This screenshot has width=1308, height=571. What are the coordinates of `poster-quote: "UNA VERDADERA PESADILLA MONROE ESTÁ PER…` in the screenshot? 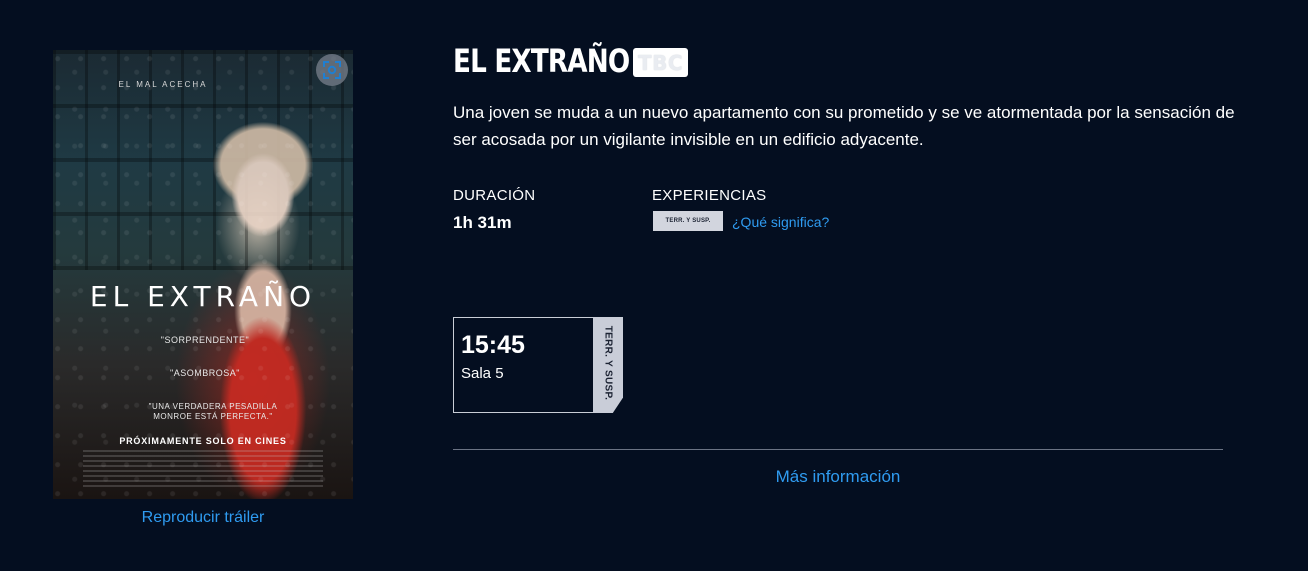 It's located at (213, 411).